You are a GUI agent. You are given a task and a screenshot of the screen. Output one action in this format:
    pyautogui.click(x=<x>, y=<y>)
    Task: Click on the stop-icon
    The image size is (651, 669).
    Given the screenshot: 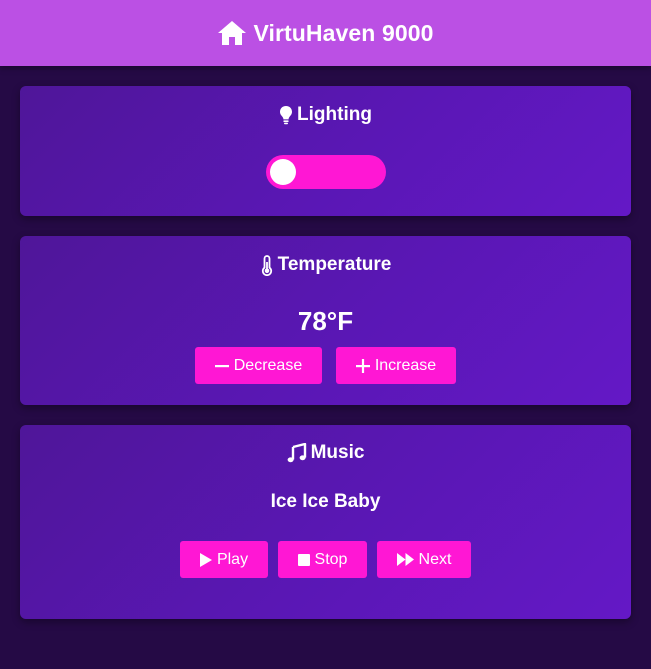 What is the action you would take?
    pyautogui.click(x=303, y=559)
    